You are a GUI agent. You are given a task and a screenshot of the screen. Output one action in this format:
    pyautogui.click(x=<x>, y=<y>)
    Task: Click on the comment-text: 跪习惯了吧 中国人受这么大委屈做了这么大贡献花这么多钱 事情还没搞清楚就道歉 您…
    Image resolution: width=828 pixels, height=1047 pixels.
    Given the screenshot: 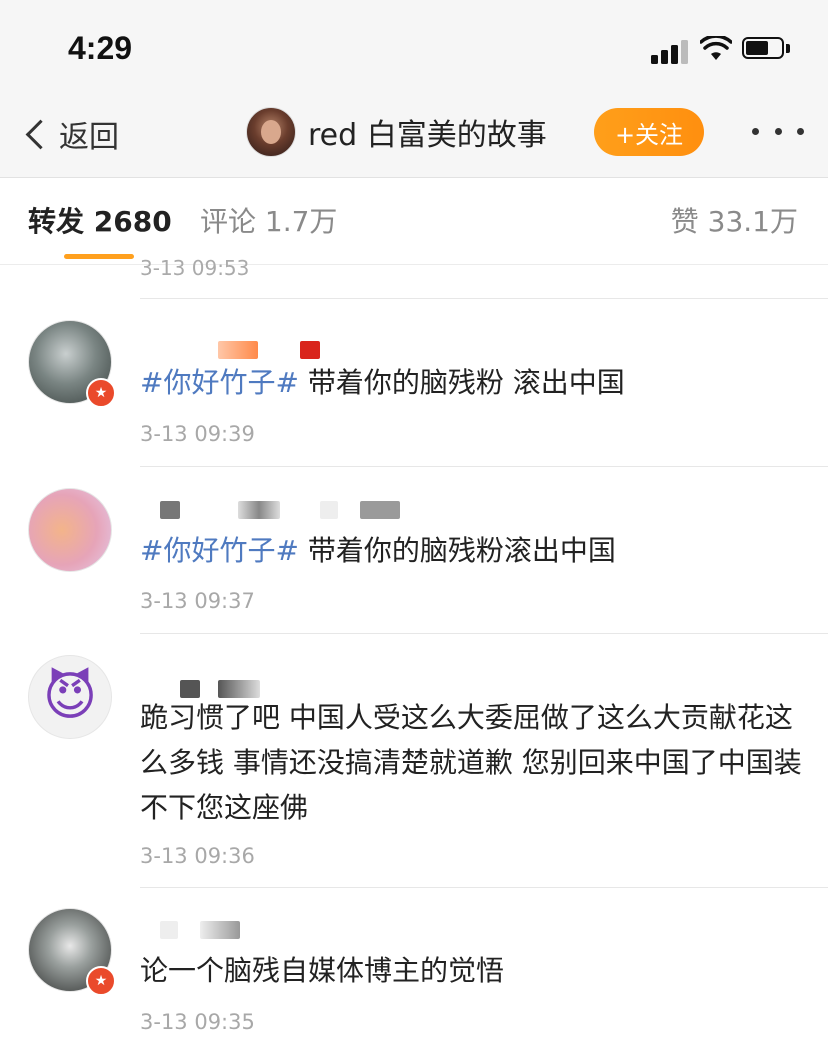 What is the action you would take?
    pyautogui.click(x=471, y=762)
    